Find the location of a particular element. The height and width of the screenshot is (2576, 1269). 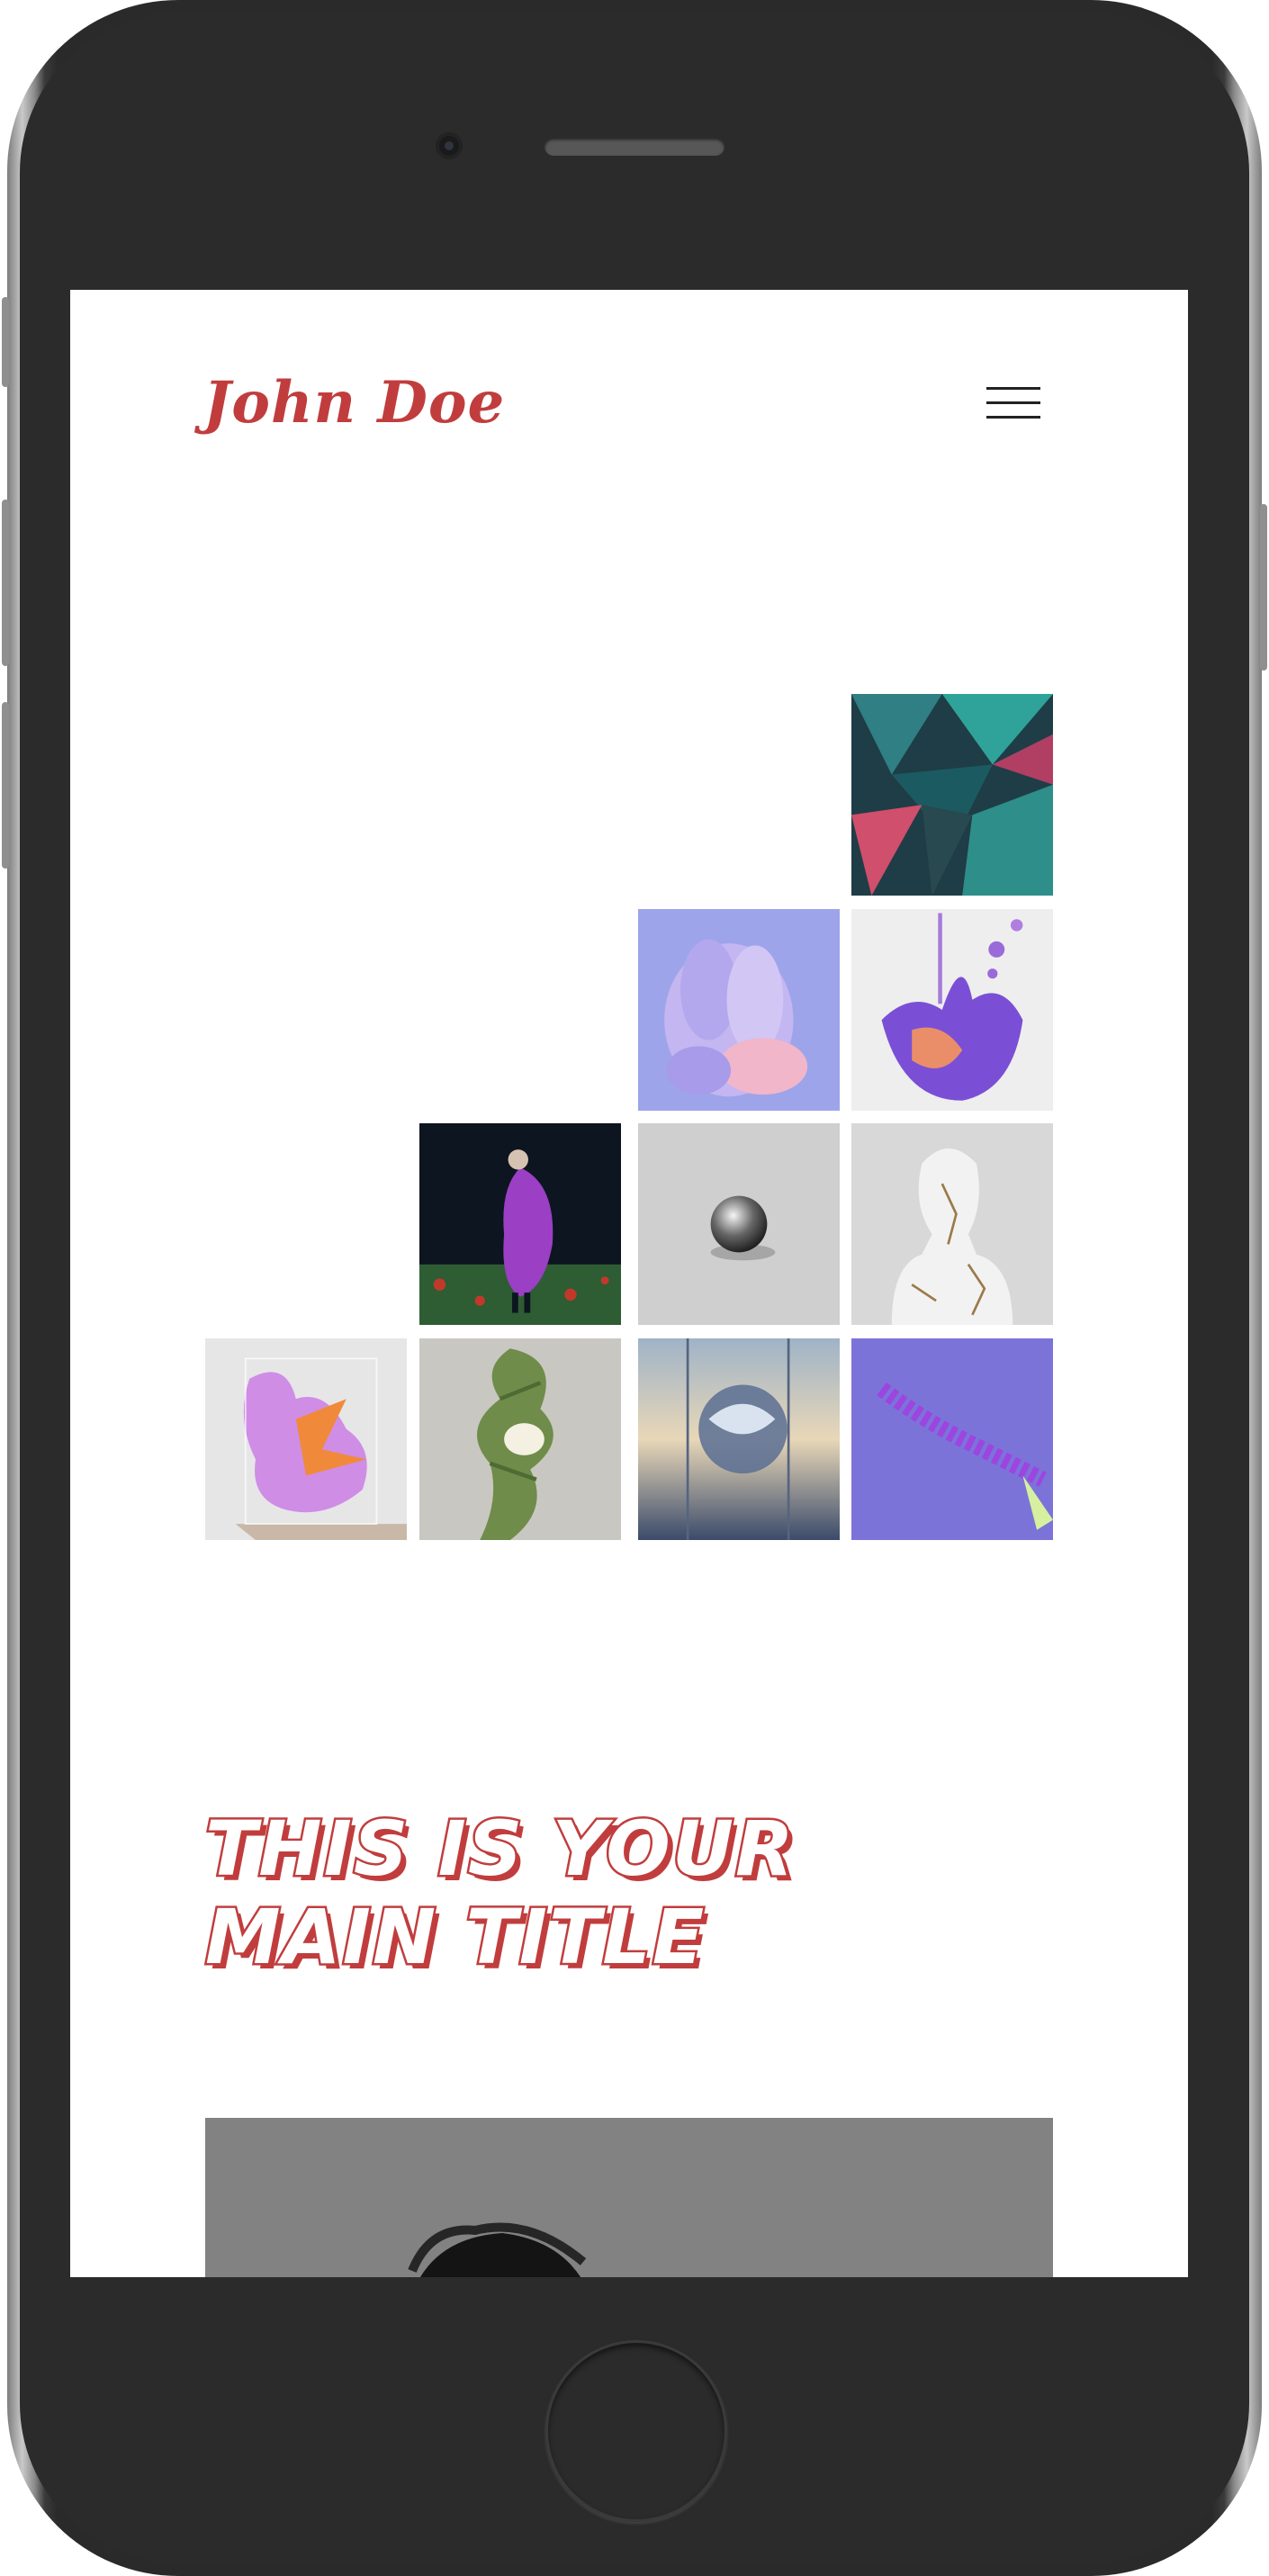

gallery-item-violet-spiral-ribbon is located at coordinates (952, 1439).